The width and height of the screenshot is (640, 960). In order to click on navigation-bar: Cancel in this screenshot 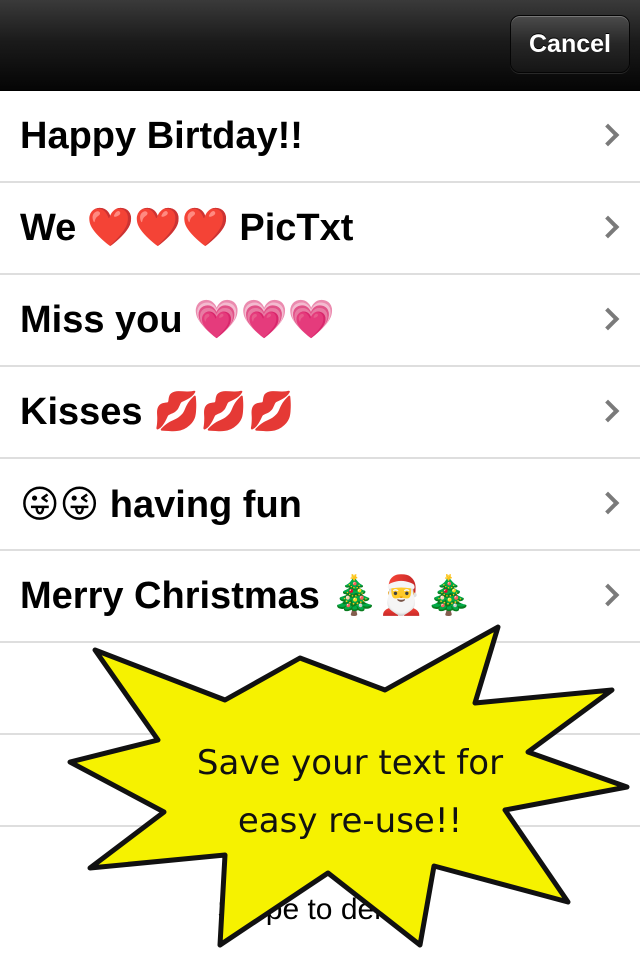, I will do `click(320, 45)`.